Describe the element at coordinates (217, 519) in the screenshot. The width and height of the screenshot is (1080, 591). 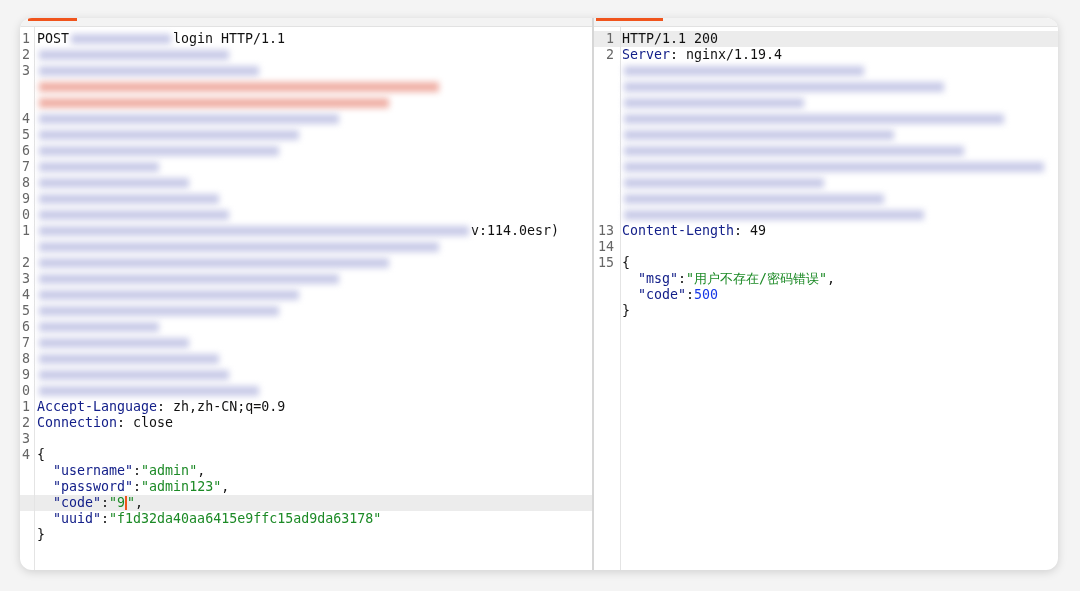
I see `code-line: "uuid":"f1d32da40aa6415e9ffc15ad9da63178"` at that location.